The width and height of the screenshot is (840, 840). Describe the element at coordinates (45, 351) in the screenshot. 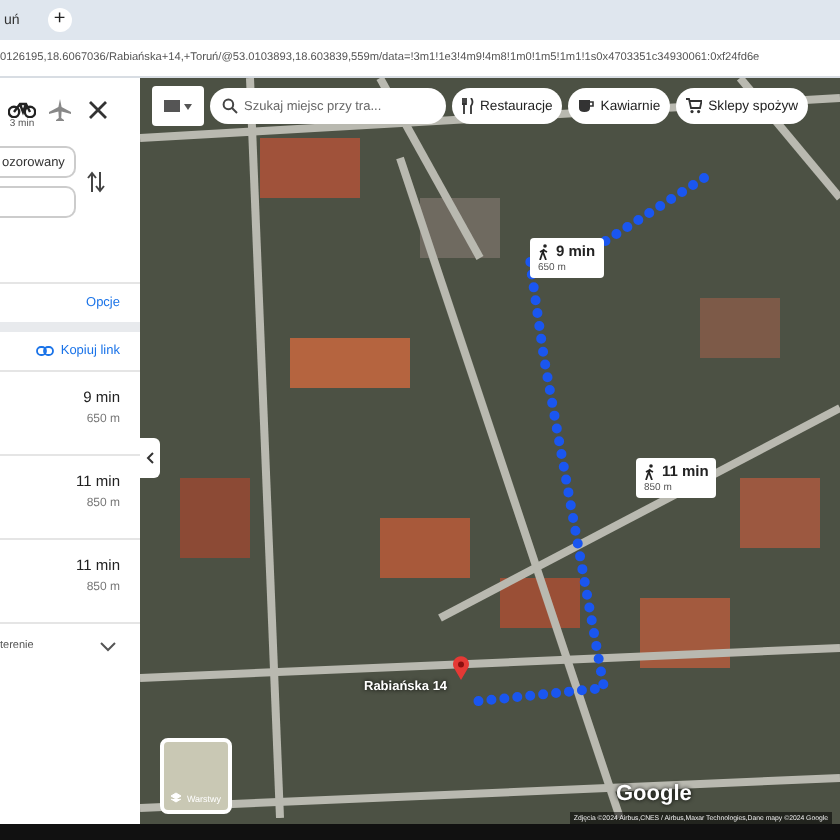

I see `link-icon` at that location.